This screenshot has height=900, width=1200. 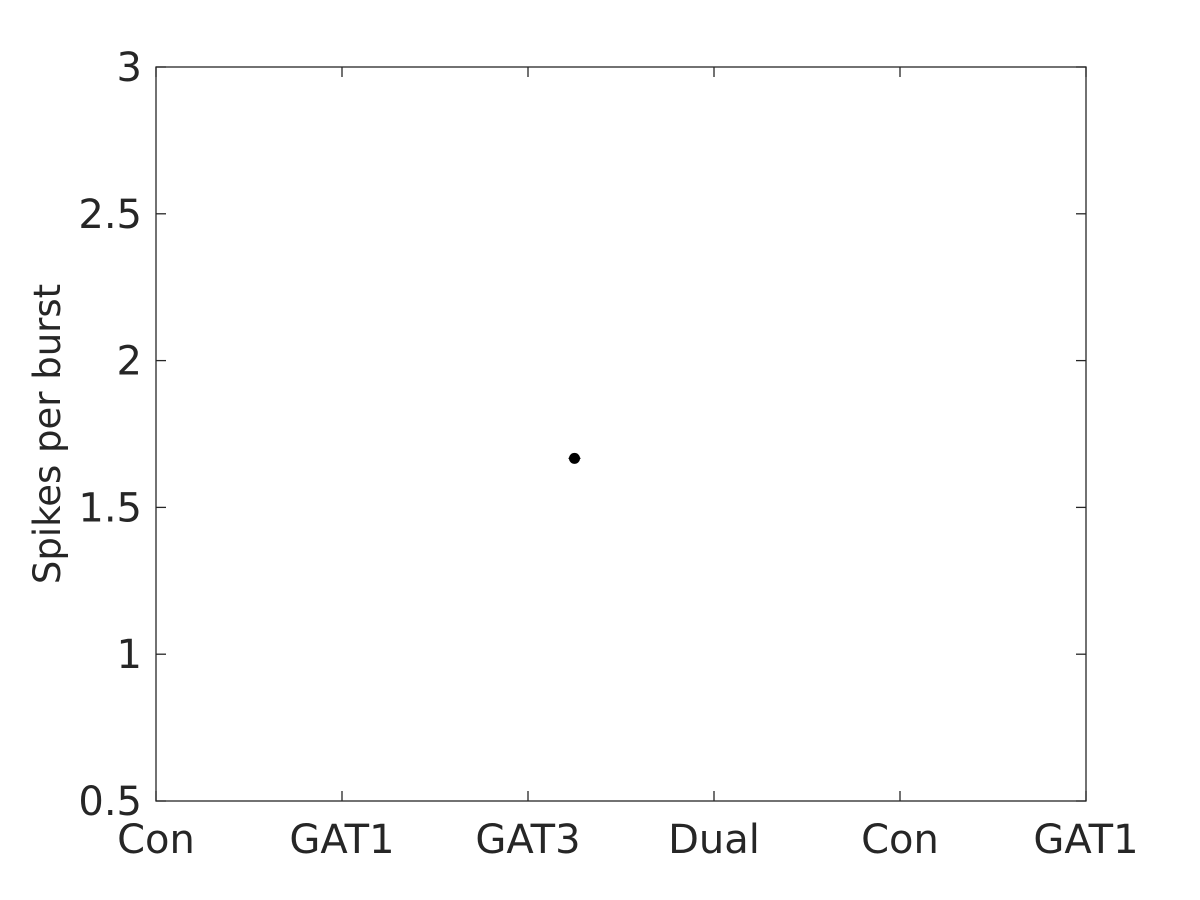 I want to click on y-axis-label: Spikes per burst, so click(x=47, y=434).